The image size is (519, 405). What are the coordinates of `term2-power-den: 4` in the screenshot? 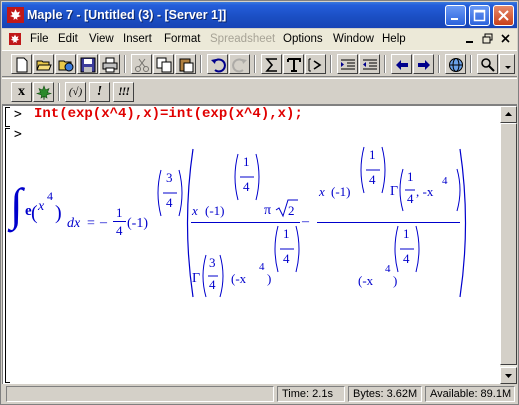 It's located at (372, 179).